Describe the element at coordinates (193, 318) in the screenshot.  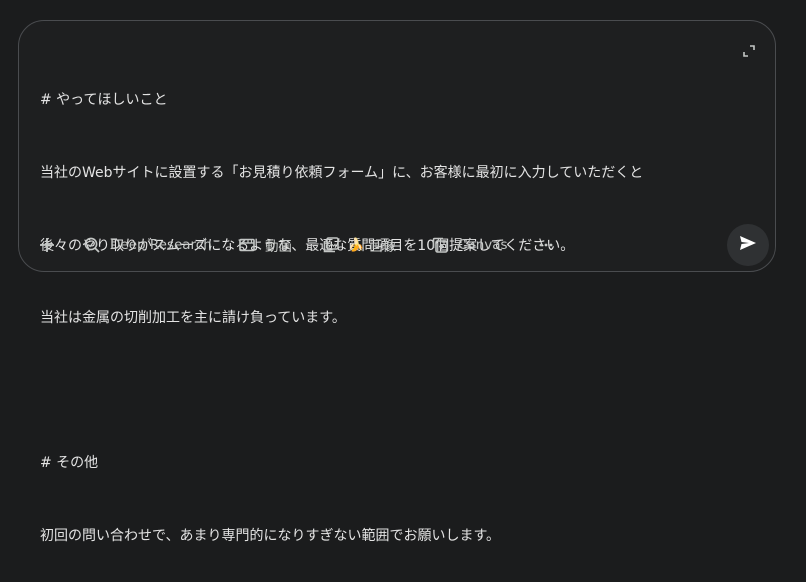
I see `prompt-line: 当社は金属の切削加工を主に請け負っています。` at that location.